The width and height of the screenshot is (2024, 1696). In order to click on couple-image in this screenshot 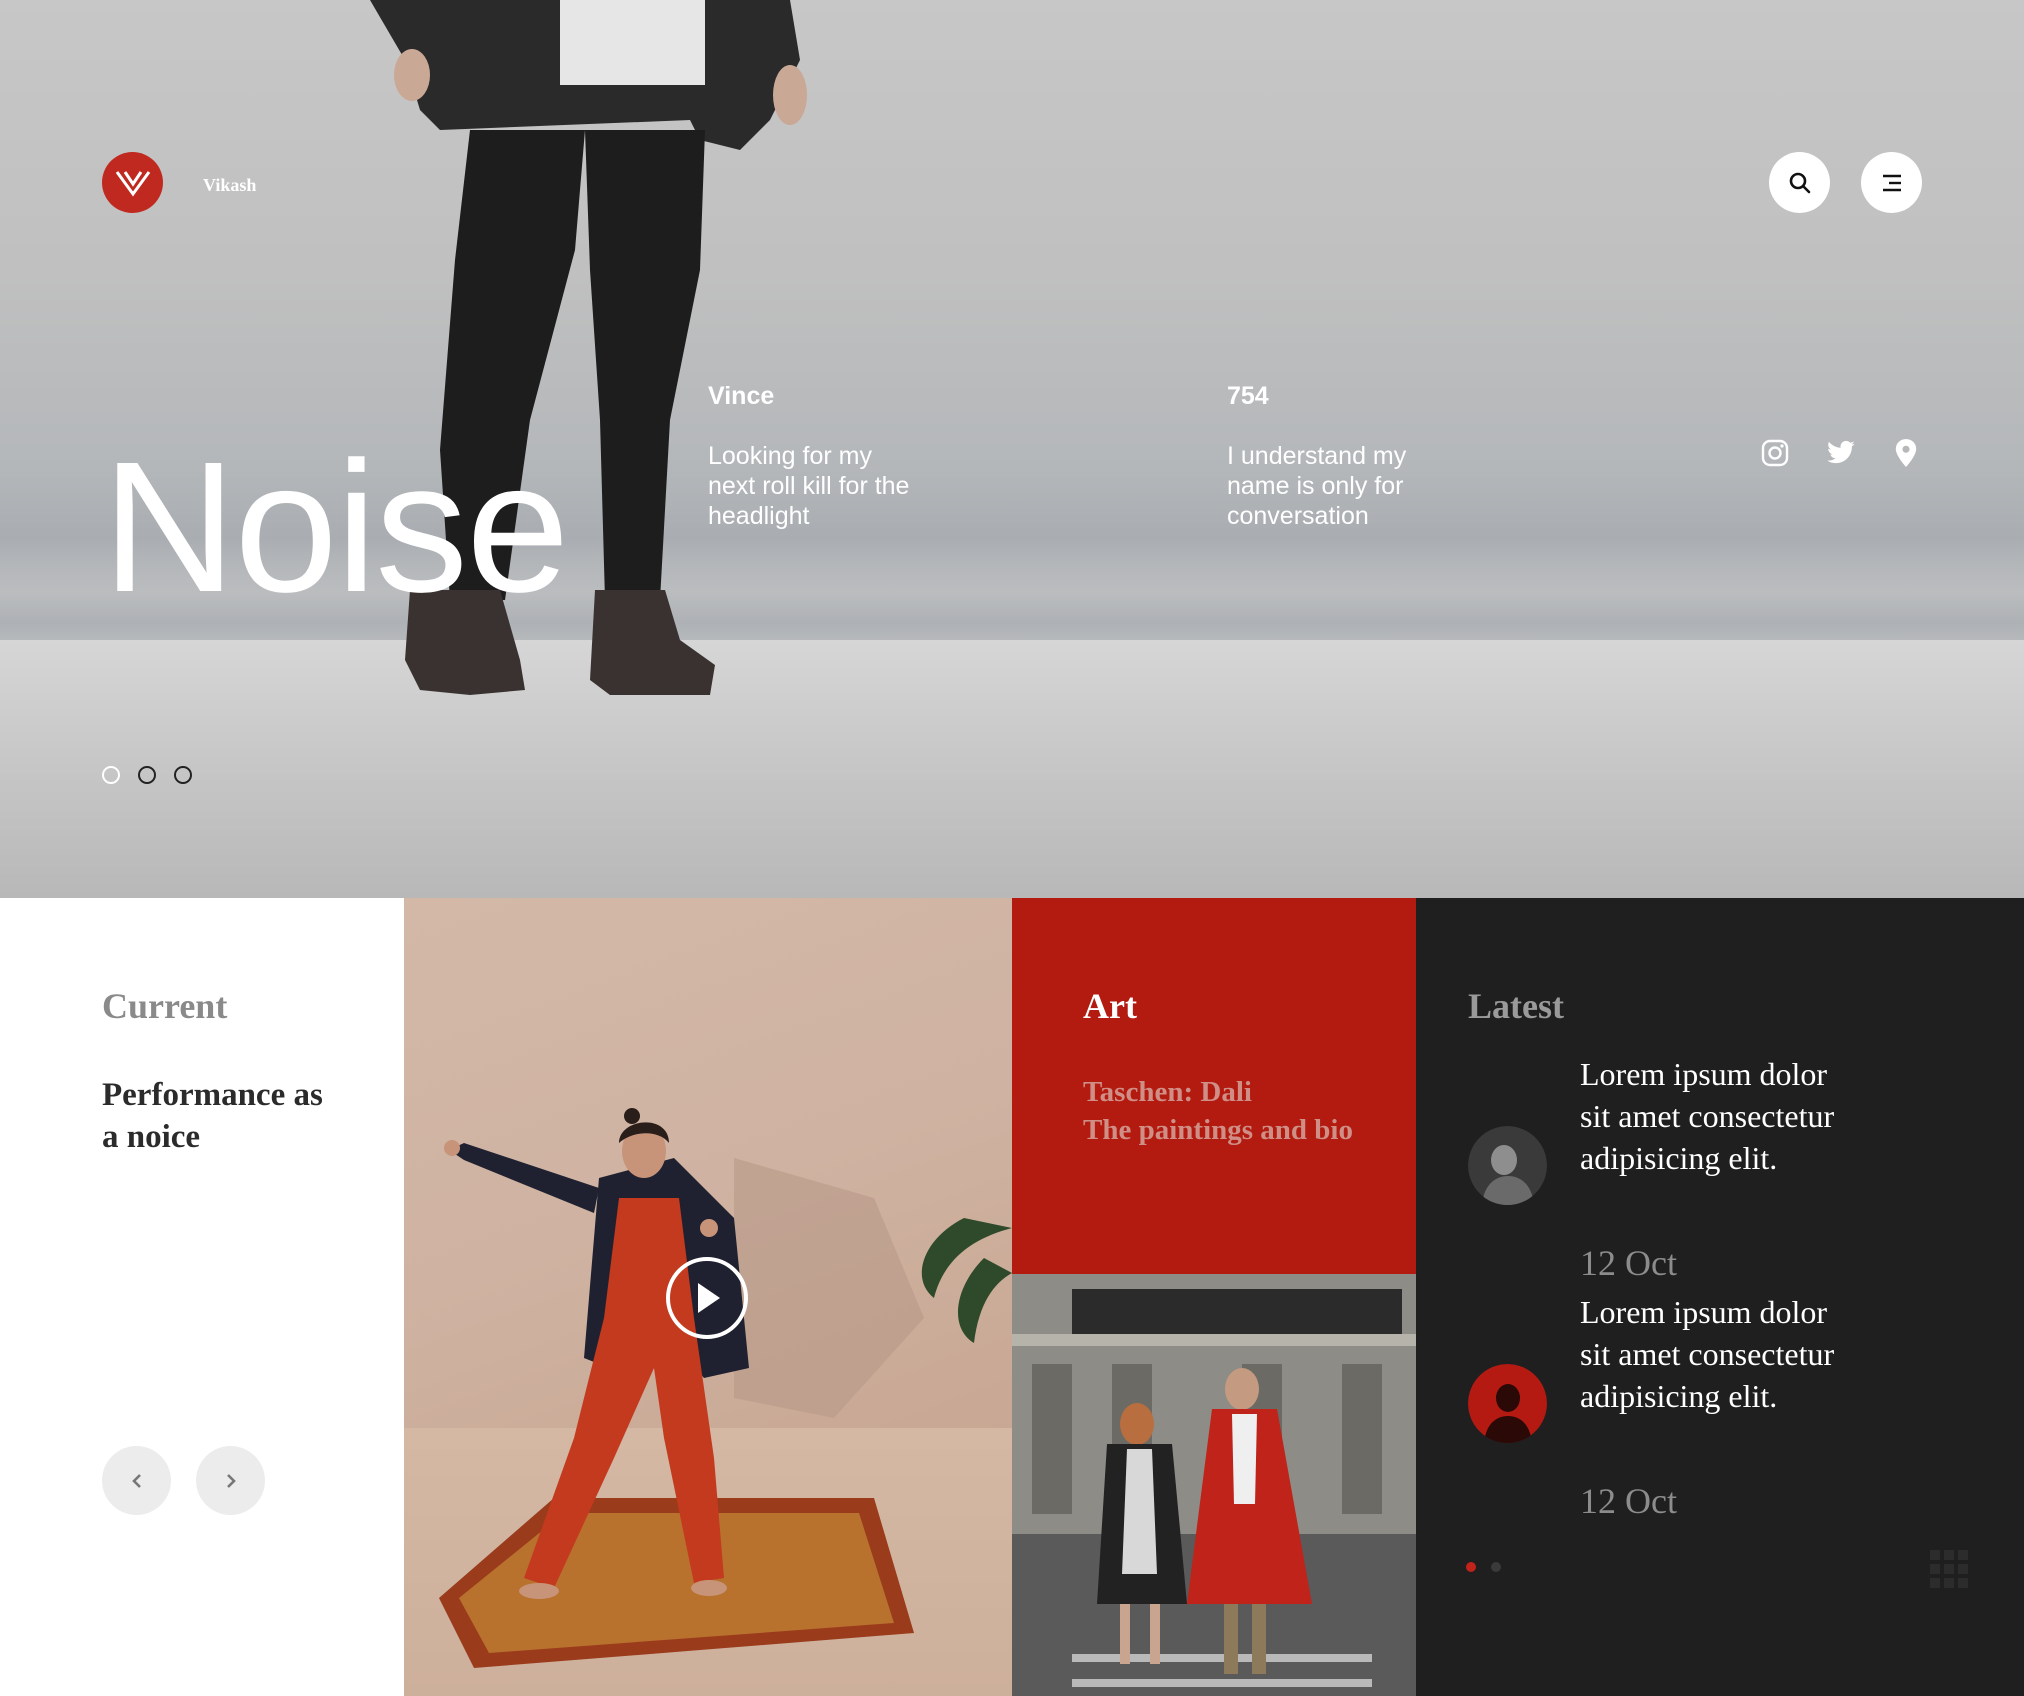, I will do `click(1214, 1485)`.